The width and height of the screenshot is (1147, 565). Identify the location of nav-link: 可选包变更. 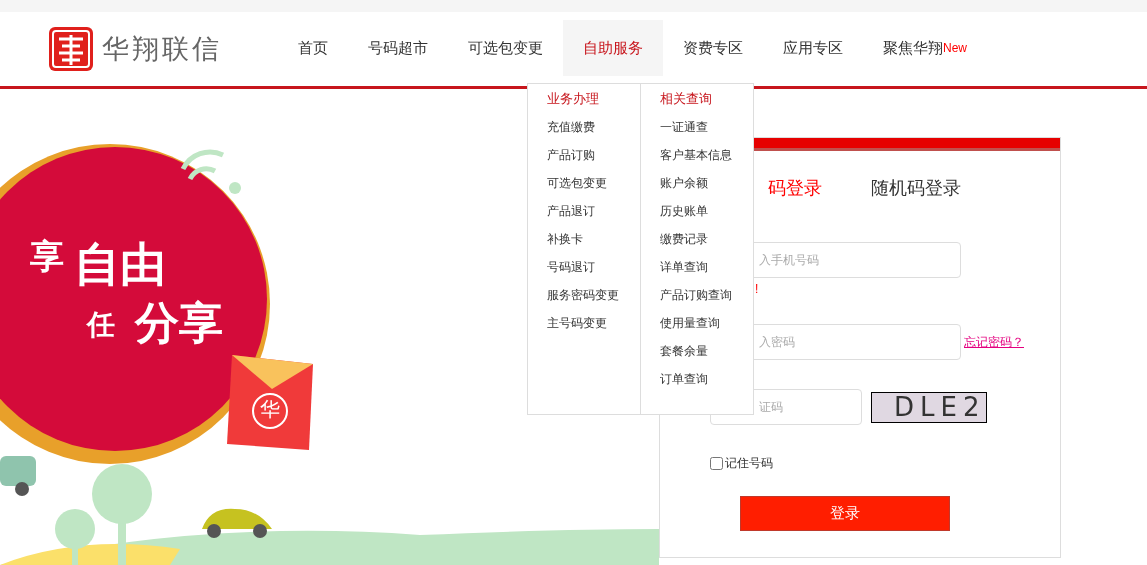
(505, 48).